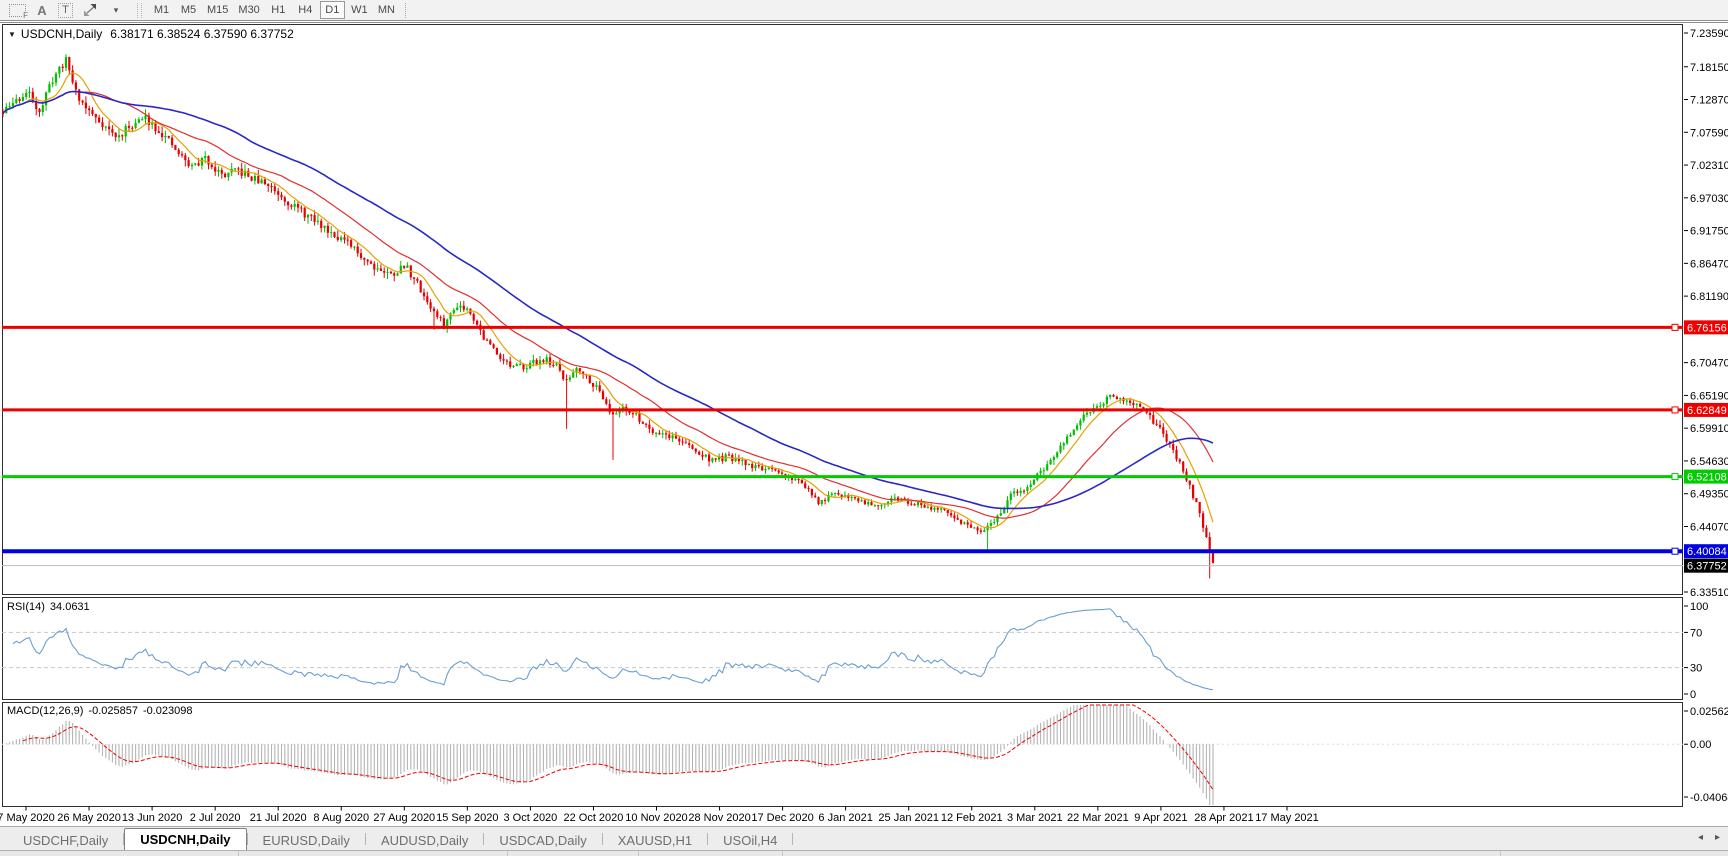 Image resolution: width=1728 pixels, height=856 pixels. What do you see at coordinates (278, 10) in the screenshot?
I see `timeframe-h1-button: H1` at bounding box center [278, 10].